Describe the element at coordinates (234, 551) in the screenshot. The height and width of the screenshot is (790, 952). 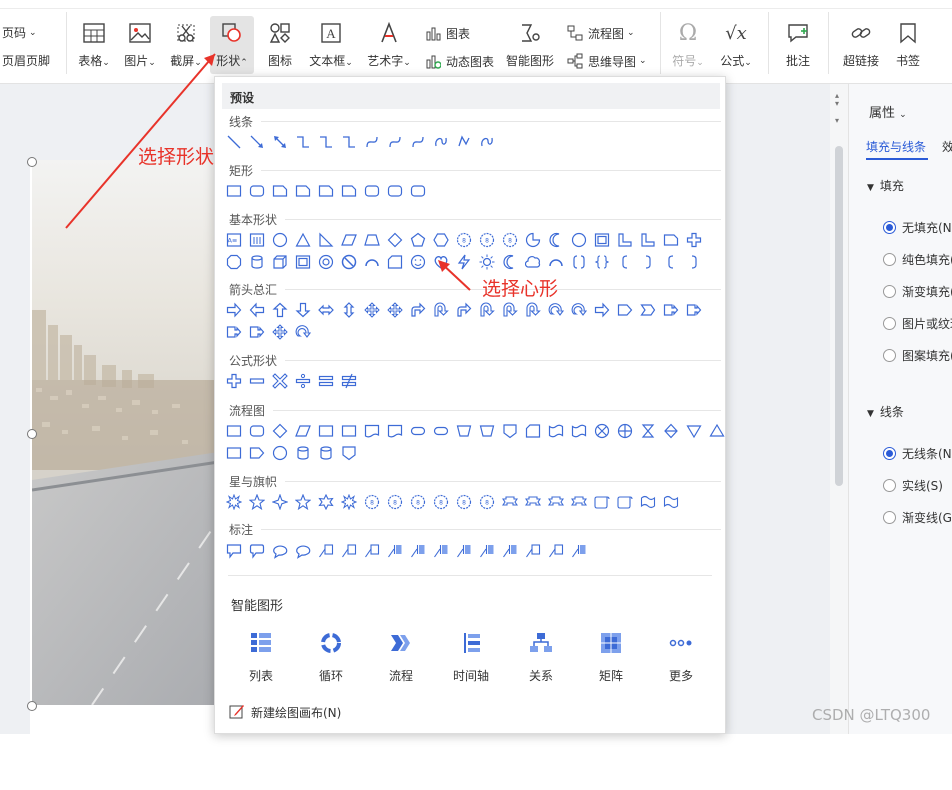
I see `rectcall-shape-icon` at that location.